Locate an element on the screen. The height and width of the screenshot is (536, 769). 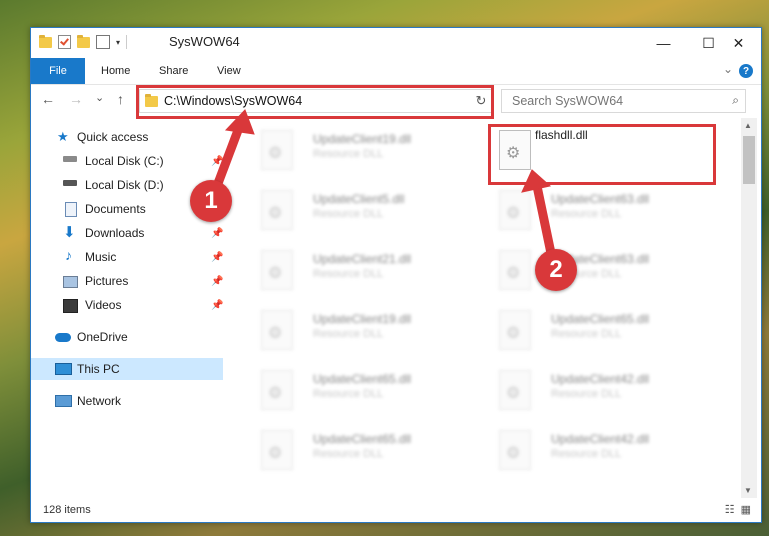
title-bar: ▾ SysWOW64 — ☐ ✕ is located at coordinates (396, 43).